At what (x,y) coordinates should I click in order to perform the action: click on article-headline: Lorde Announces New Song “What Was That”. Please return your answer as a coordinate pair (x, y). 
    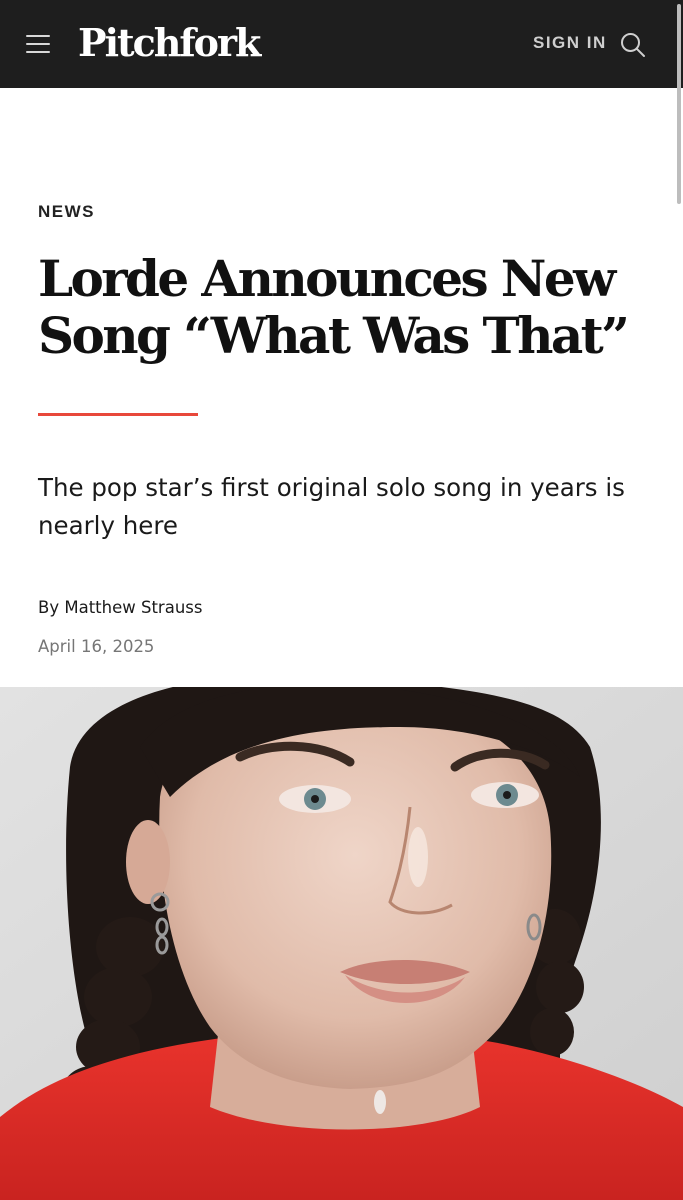
    Looking at the image, I should click on (334, 307).